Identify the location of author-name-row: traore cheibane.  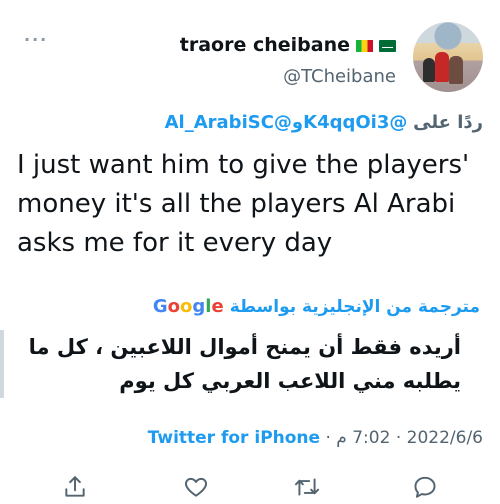
(288, 45).